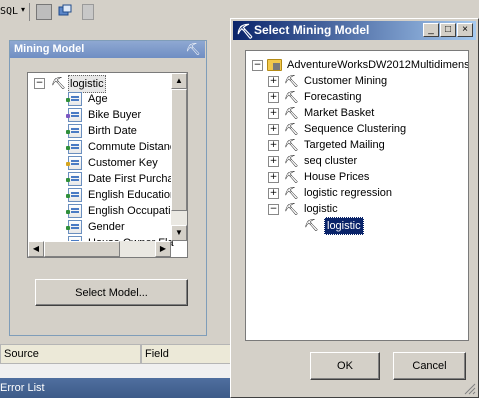 Image resolution: width=479 pixels, height=398 pixels. What do you see at coordinates (431, 30) in the screenshot?
I see `minimize-button: _` at bounding box center [431, 30].